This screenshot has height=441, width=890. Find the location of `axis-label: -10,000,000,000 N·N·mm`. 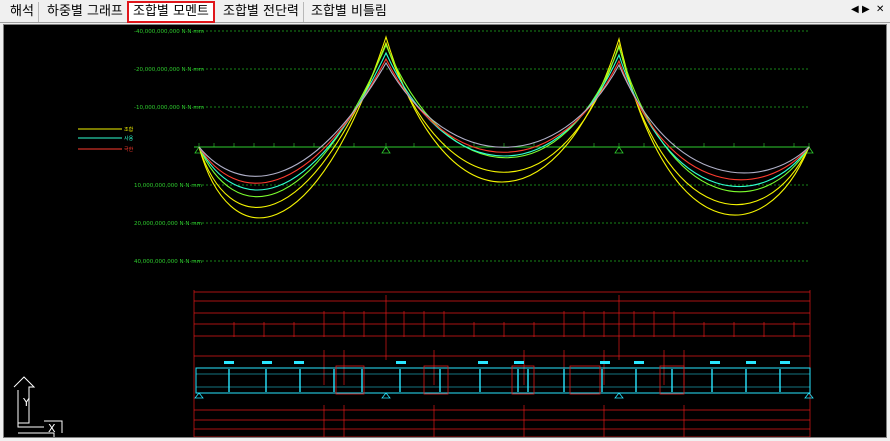

axis-label: -10,000,000,000 N·N·mm is located at coordinates (169, 108).